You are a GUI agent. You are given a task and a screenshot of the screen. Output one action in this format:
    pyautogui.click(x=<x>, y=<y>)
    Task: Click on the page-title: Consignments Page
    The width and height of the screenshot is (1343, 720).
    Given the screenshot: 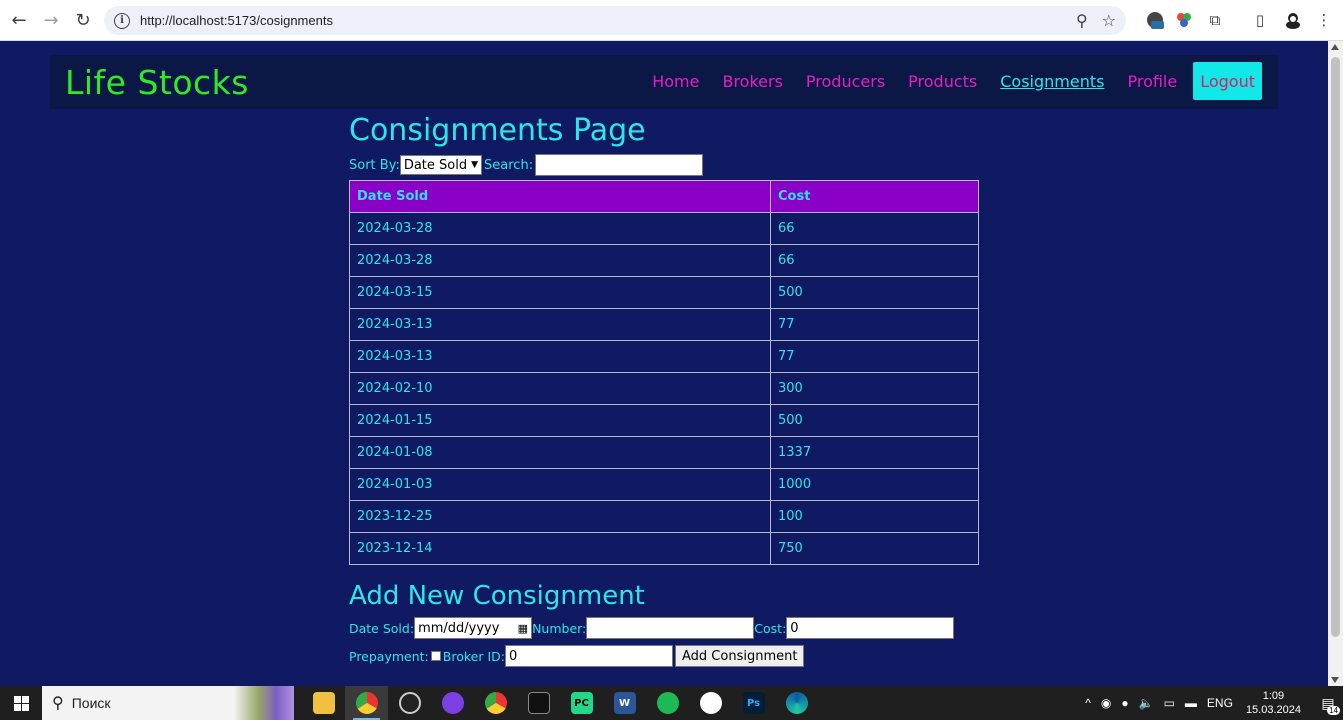 What is the action you would take?
    pyautogui.click(x=497, y=130)
    